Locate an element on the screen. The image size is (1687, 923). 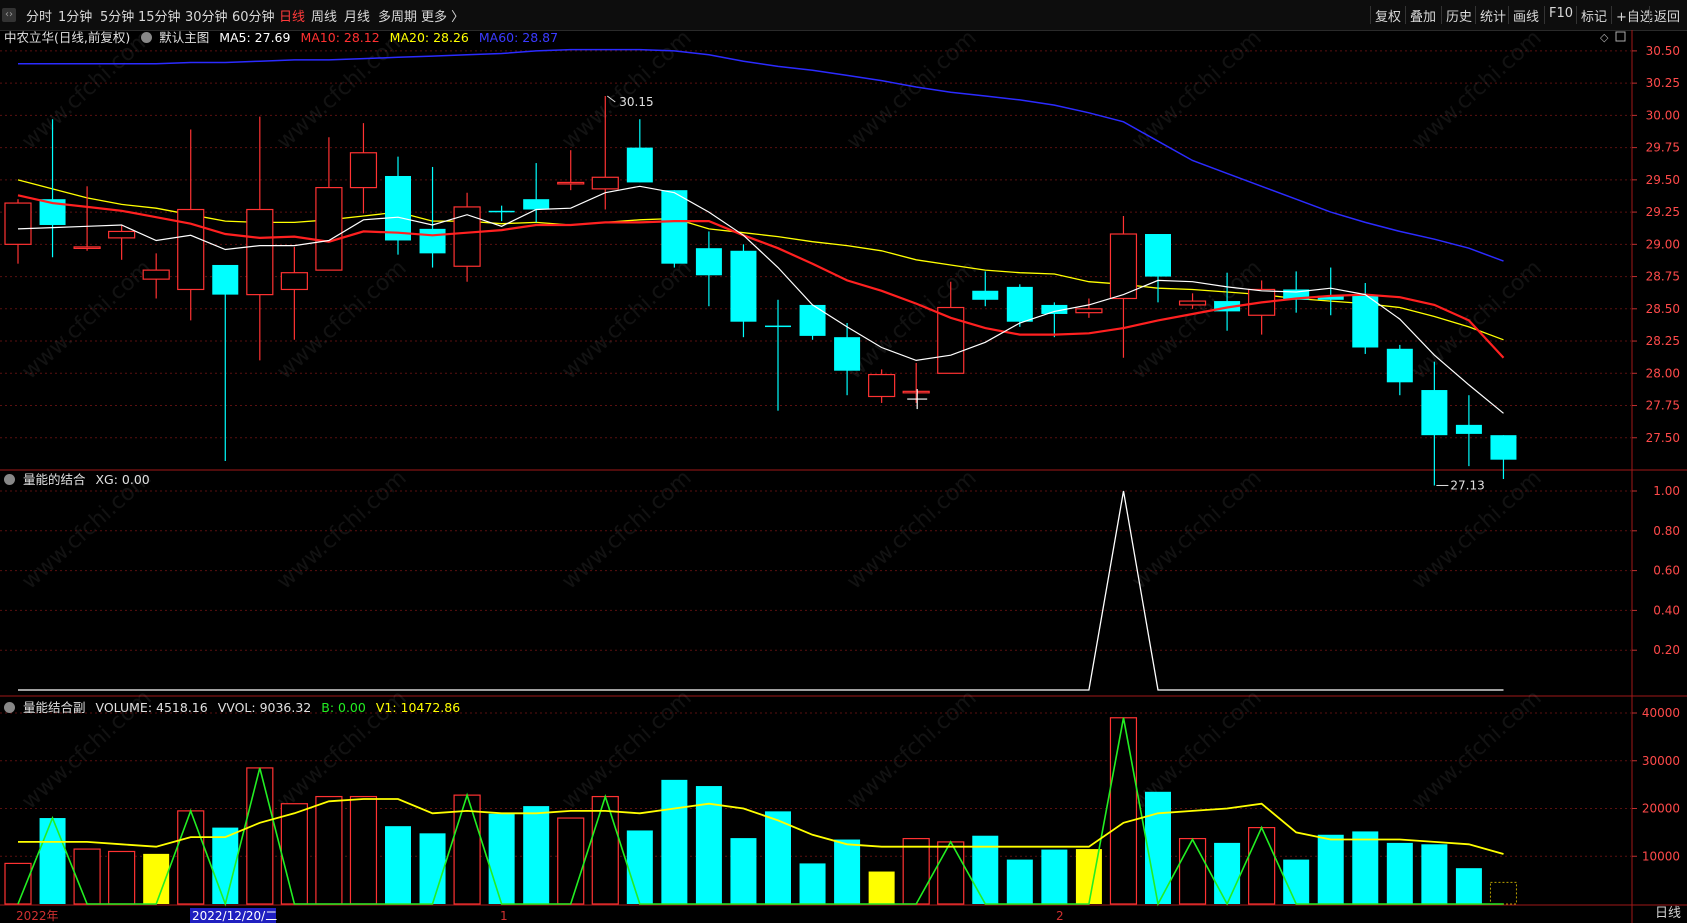
ma60-value: MA60: 28.87 is located at coordinates (518, 37).